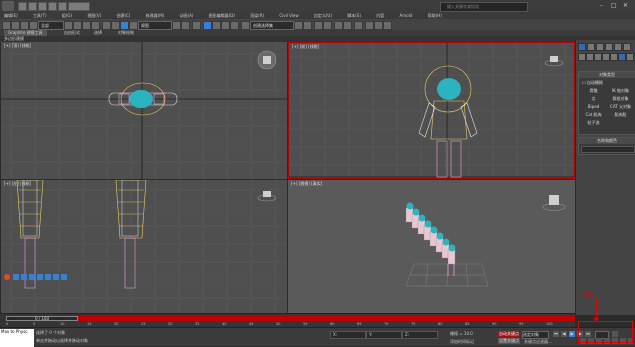  What do you see at coordinates (620, 99) in the screenshot?
I see `crowd-button: 群组对象` at bounding box center [620, 99].